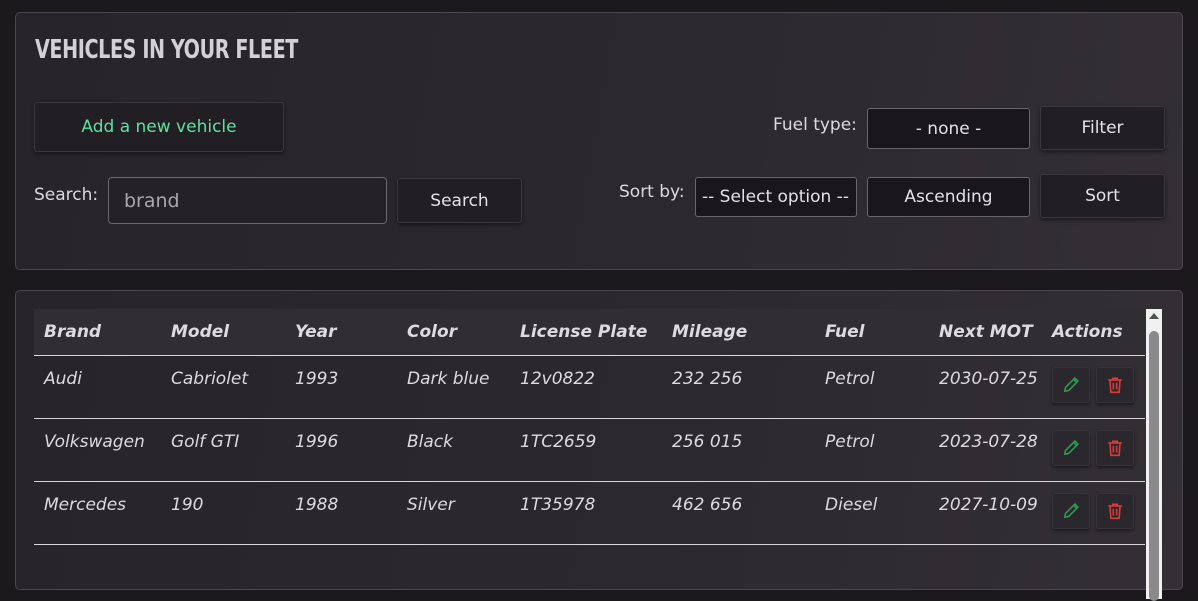 This screenshot has height=601, width=1198. I want to click on sort-button: Sort, so click(1102, 196).